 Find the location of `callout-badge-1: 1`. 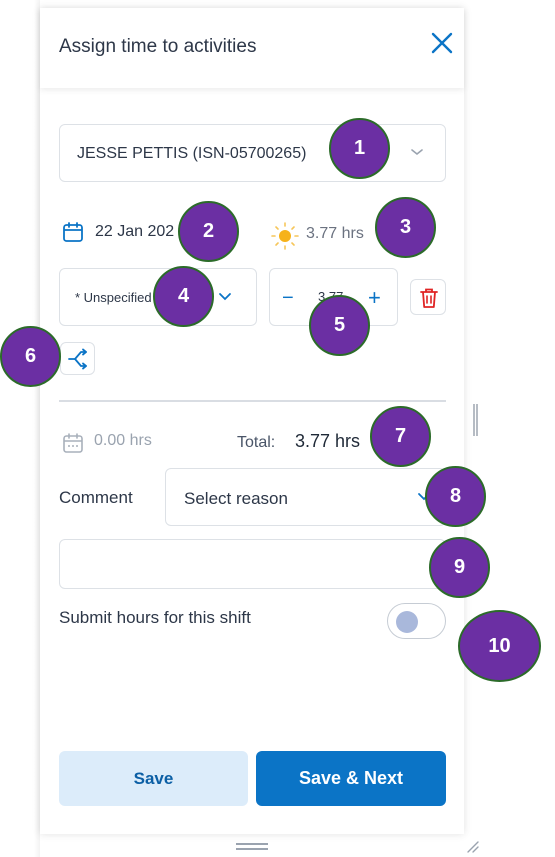

callout-badge-1: 1 is located at coordinates (359, 148).